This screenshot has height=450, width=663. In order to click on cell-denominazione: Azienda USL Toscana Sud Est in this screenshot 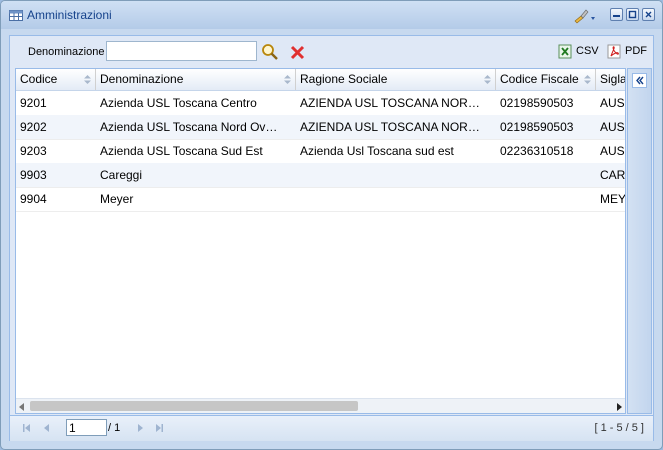, I will do `click(181, 151)`.